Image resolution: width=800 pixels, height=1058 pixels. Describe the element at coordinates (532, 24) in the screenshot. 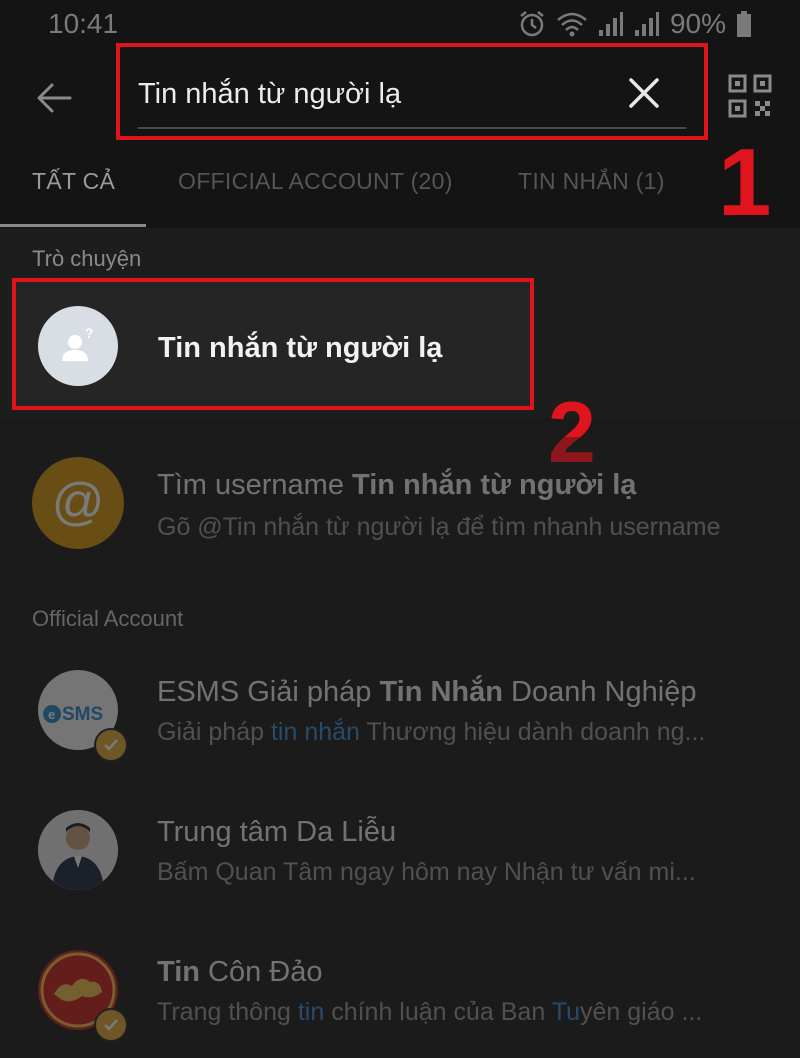

I see `alarm-icon` at that location.